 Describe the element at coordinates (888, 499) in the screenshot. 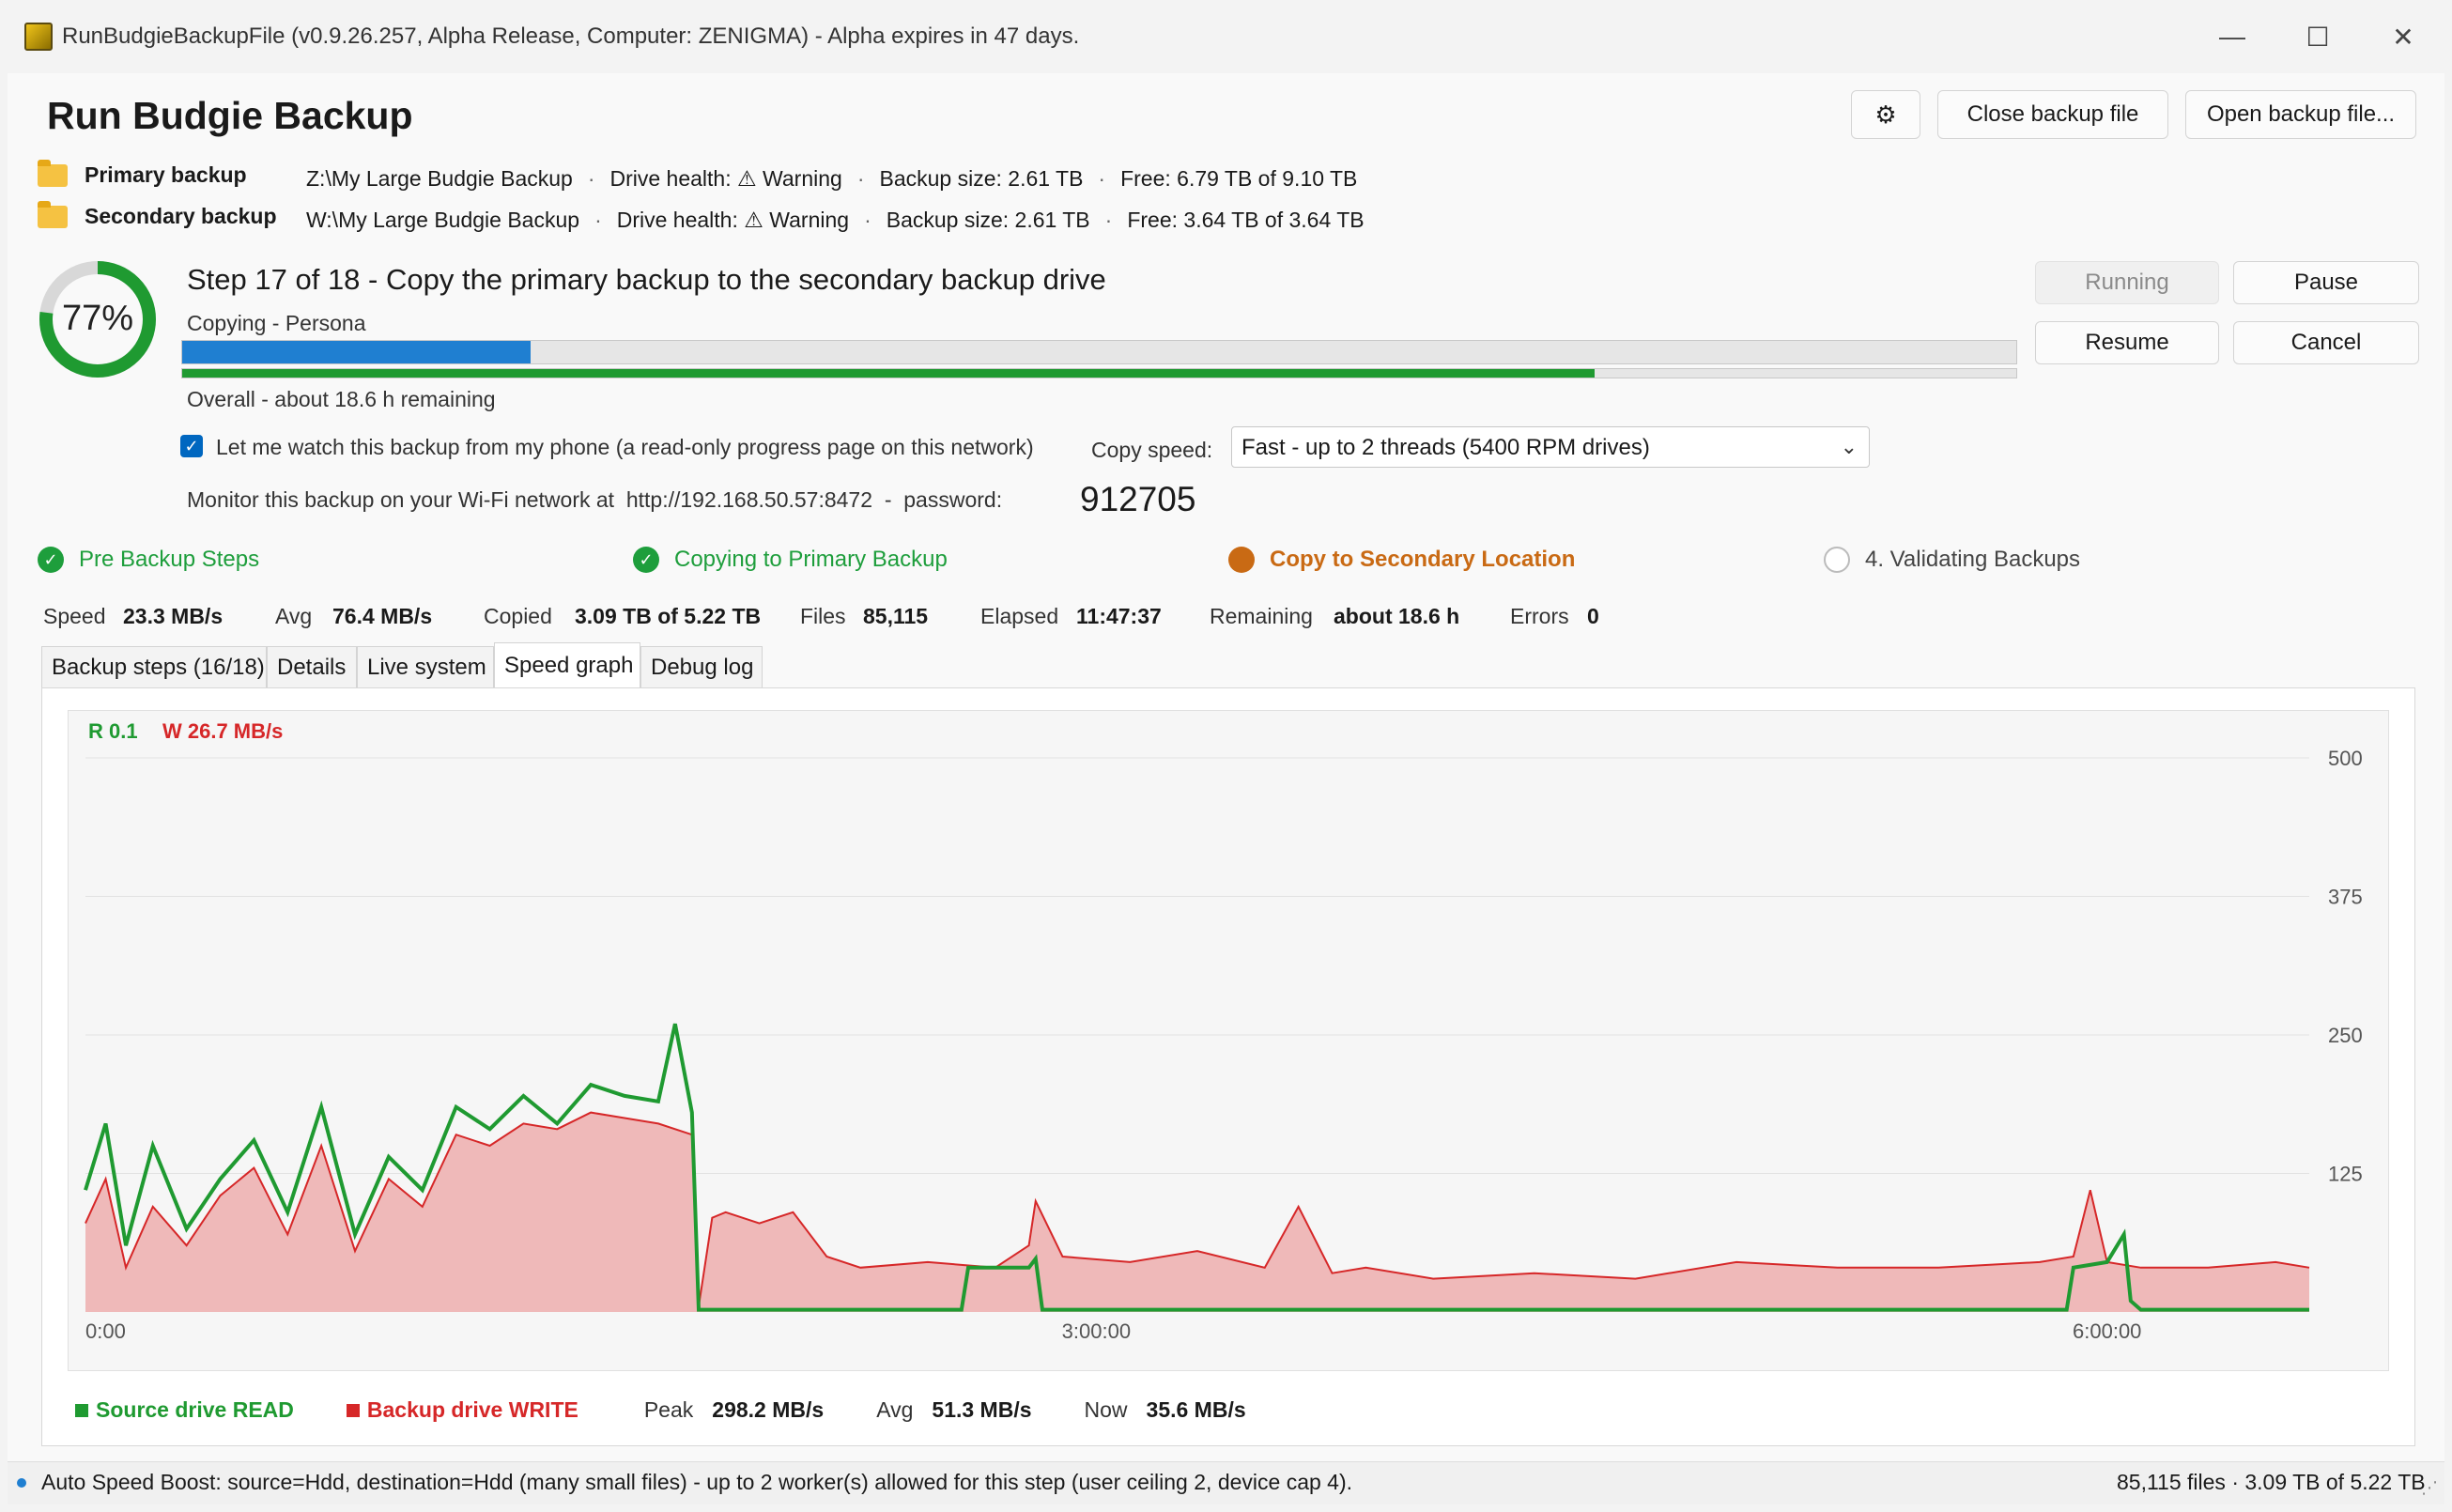

I see `monitor-dash: -` at that location.